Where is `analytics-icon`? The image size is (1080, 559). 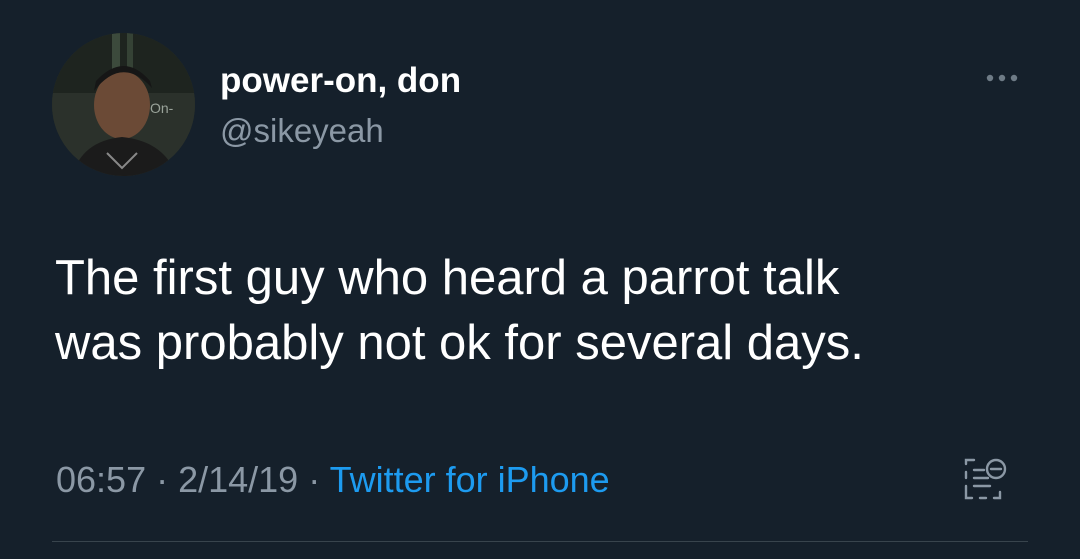 analytics-icon is located at coordinates (985, 479).